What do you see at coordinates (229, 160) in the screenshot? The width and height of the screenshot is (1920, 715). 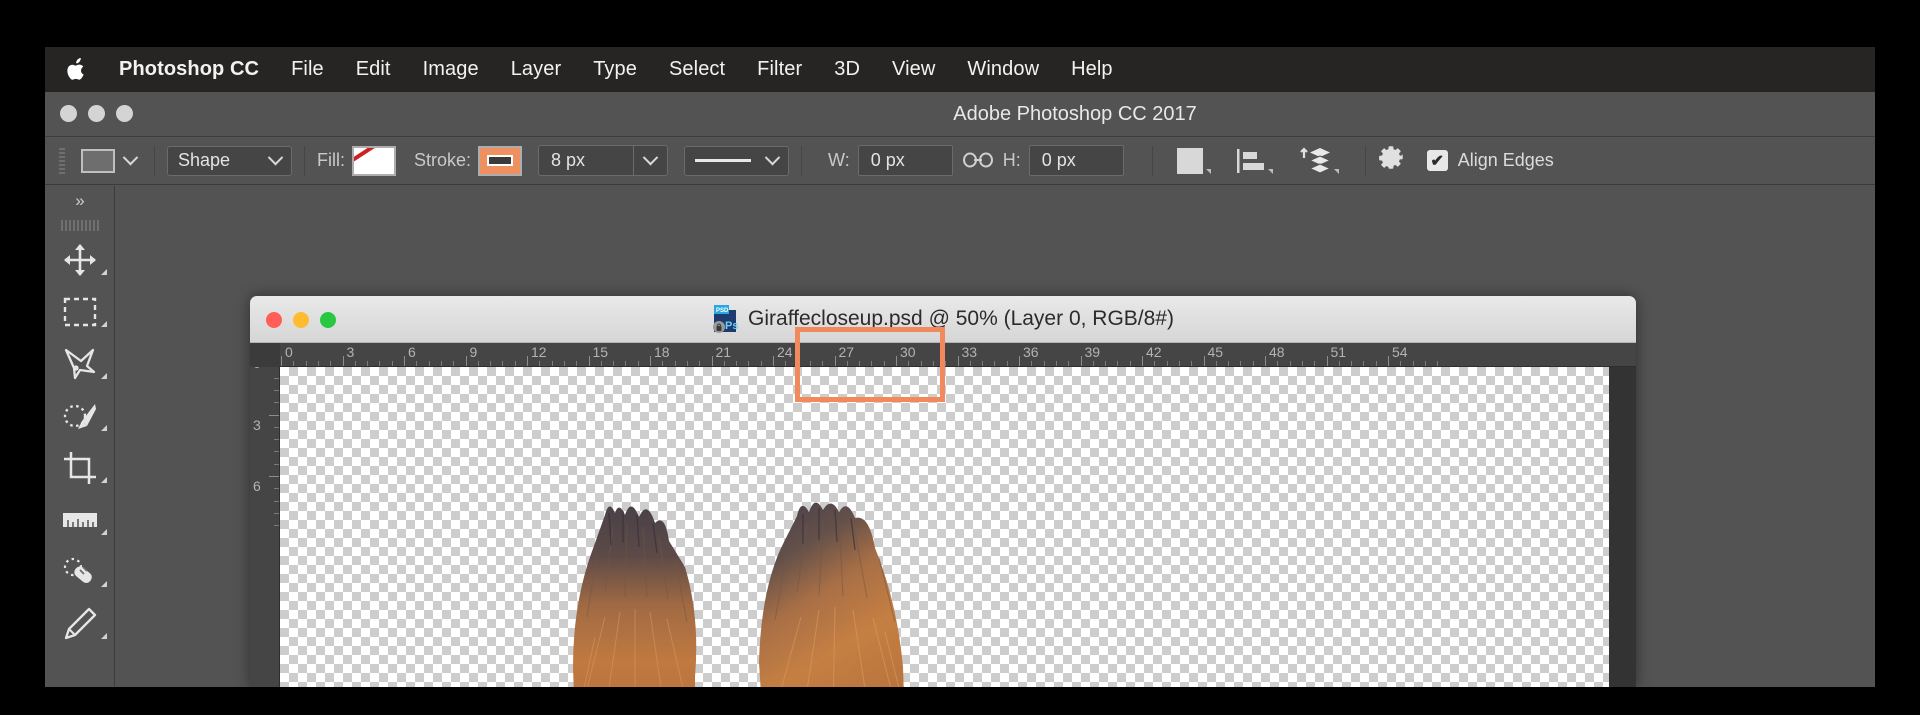 I see `tool-mode-select: Shape` at bounding box center [229, 160].